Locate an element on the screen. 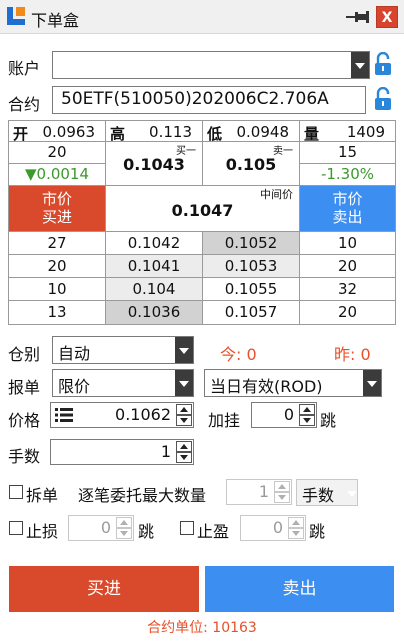 The height and width of the screenshot is (642, 404). split-checkbox is located at coordinates (16, 492).